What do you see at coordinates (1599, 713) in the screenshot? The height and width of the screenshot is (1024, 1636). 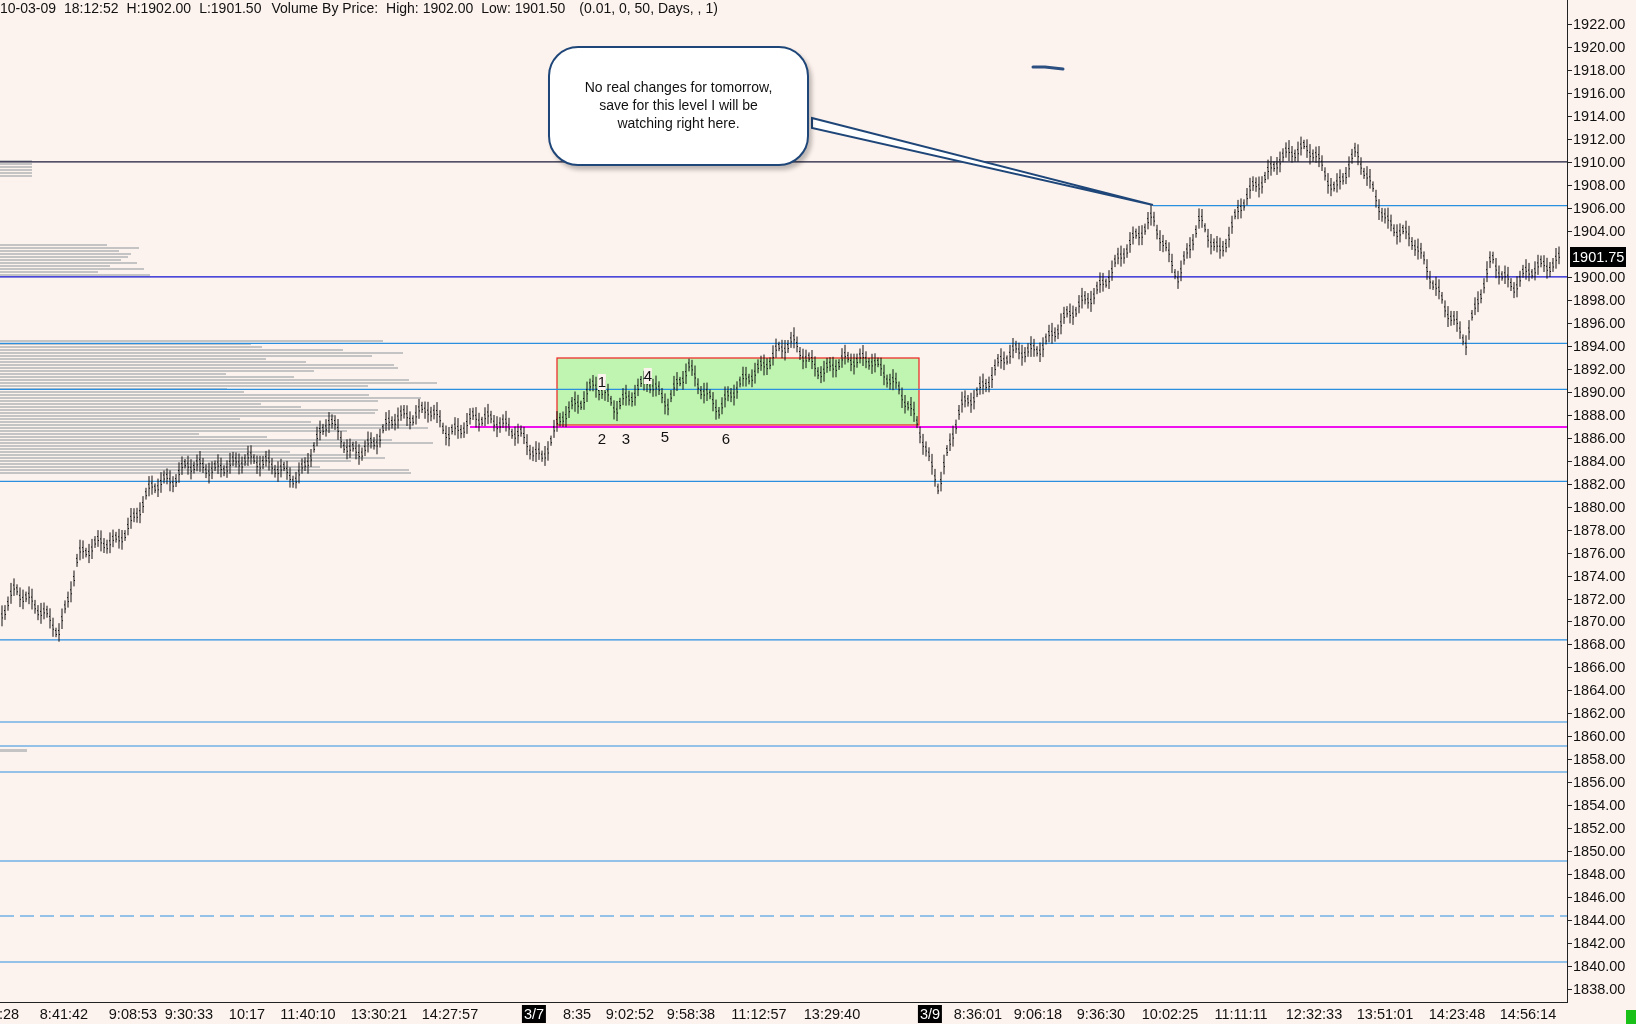 I see `price-label: 1862.00` at bounding box center [1599, 713].